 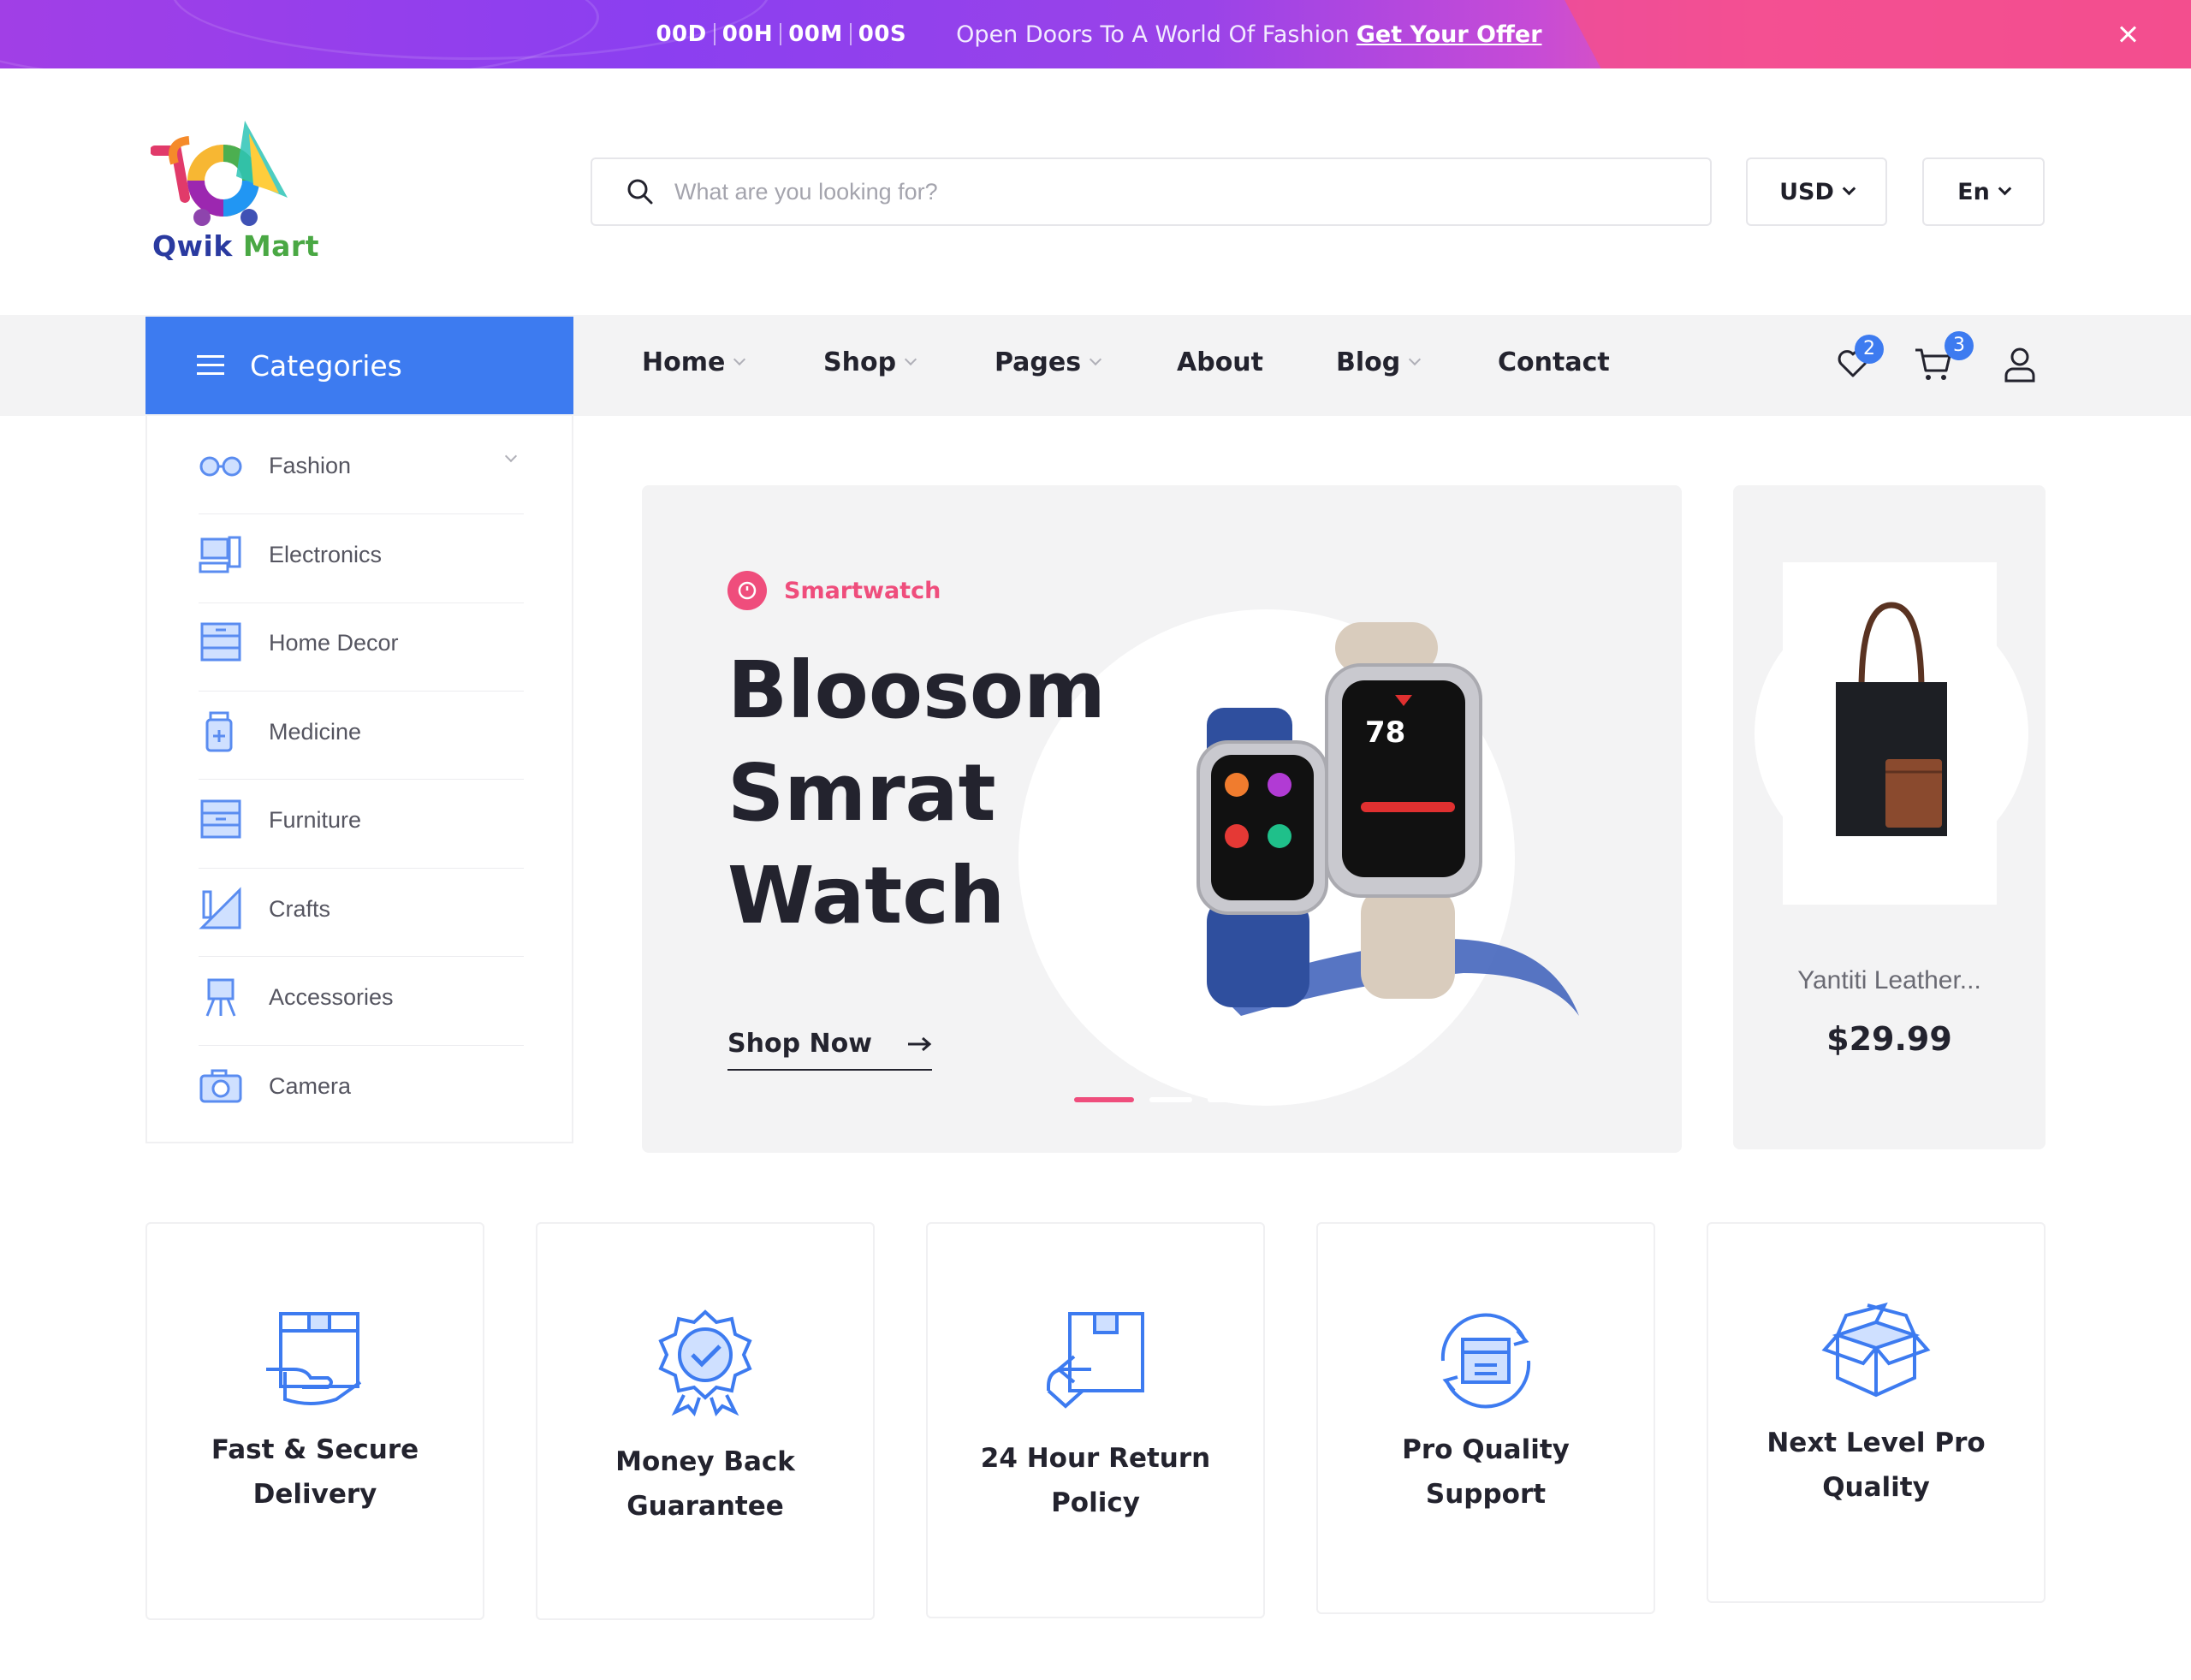 What do you see at coordinates (1095, 1503) in the screenshot?
I see `feature-title-line: Policy` at bounding box center [1095, 1503].